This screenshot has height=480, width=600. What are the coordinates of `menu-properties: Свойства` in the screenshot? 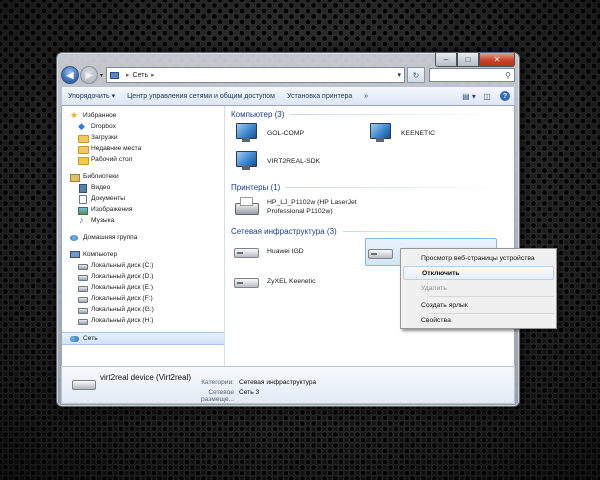 It's located at (478, 320).